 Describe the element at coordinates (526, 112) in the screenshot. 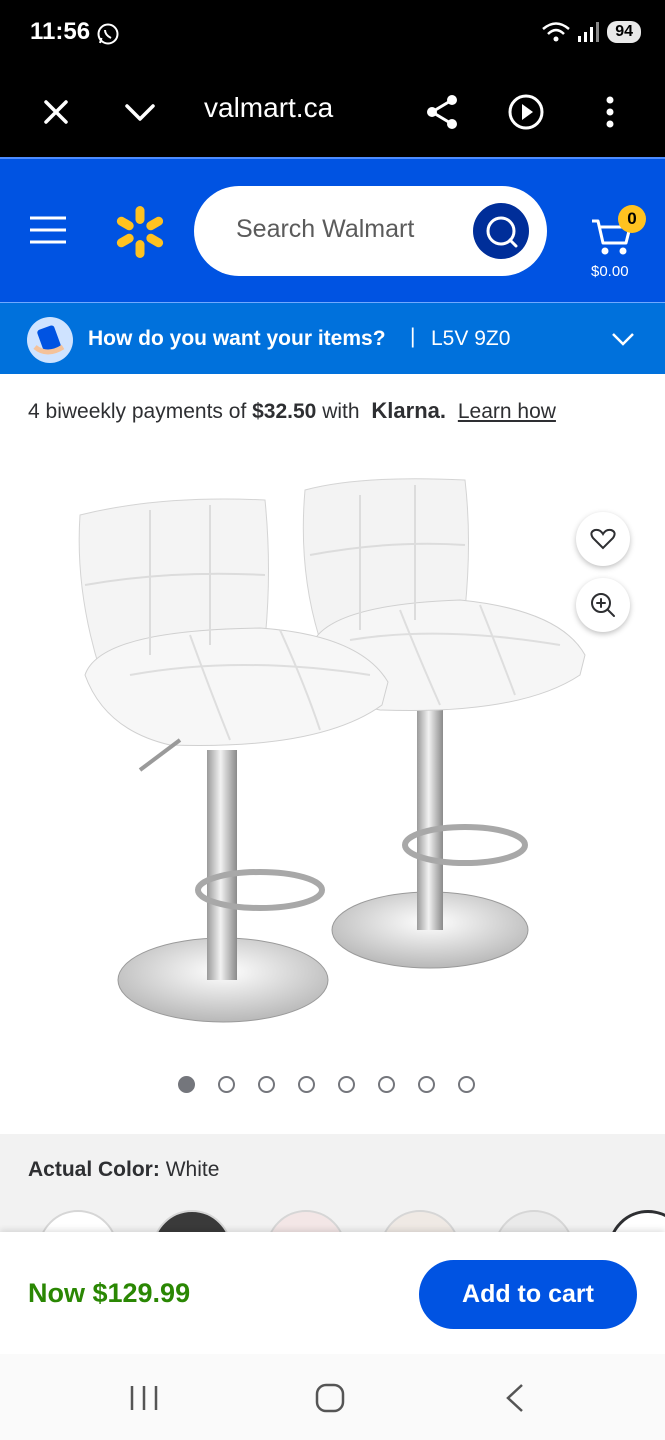

I see `play-icon` at that location.